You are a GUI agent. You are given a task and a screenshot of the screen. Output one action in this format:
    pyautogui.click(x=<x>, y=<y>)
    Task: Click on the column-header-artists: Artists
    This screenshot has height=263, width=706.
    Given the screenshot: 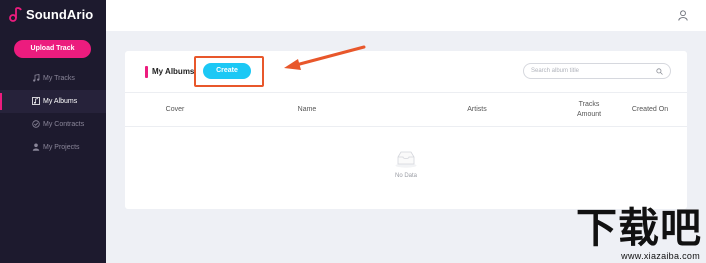 What is the action you would take?
    pyautogui.click(x=477, y=109)
    